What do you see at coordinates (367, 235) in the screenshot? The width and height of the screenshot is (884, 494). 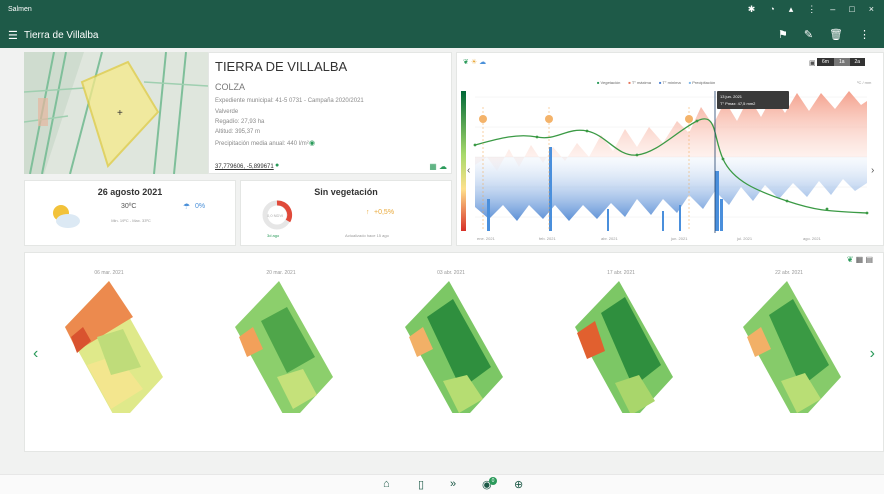 I see `last-update: Actualizado hace 15 ago` at bounding box center [367, 235].